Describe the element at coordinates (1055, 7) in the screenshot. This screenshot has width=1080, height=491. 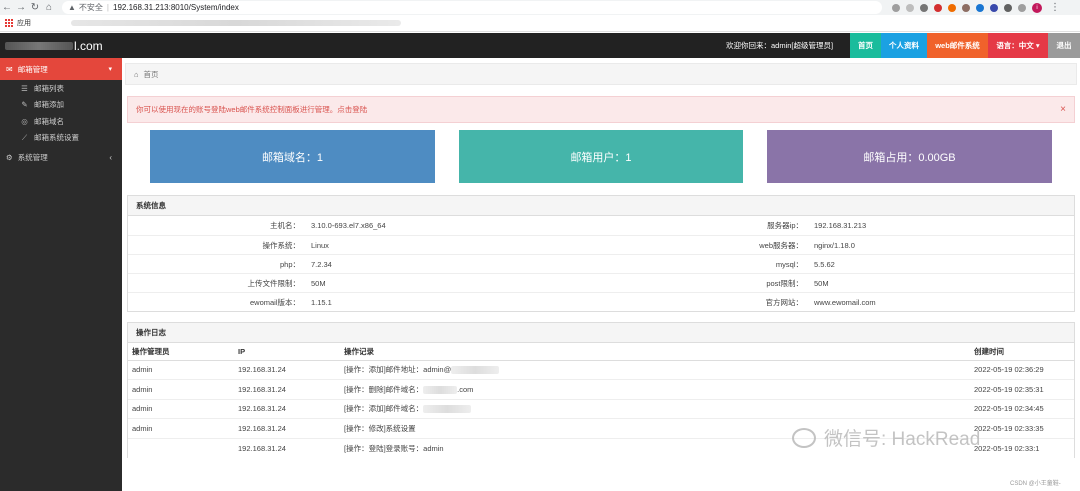
I see `more-menu-icon: ⋮` at that location.